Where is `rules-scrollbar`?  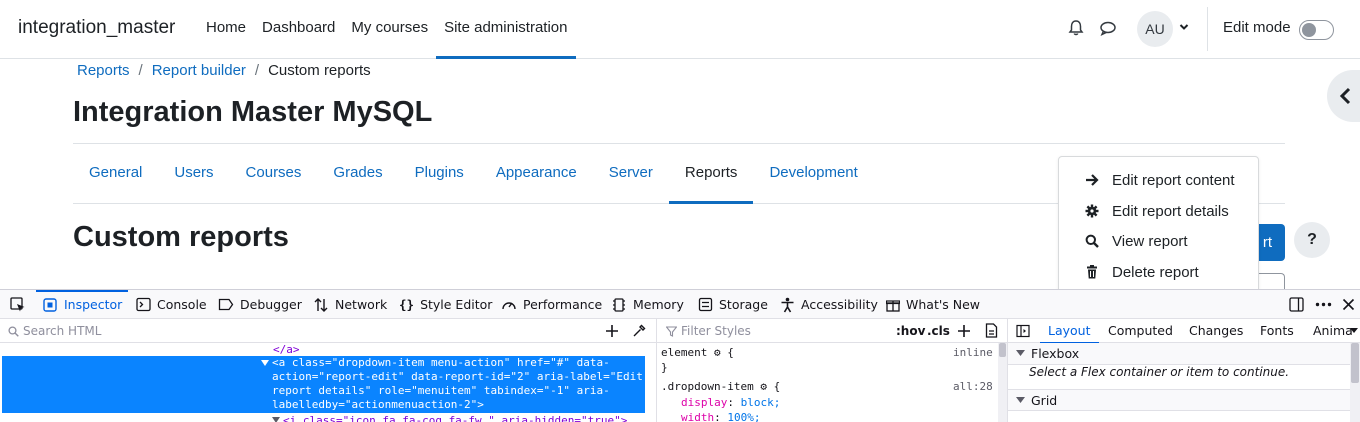 rules-scrollbar is located at coordinates (1002, 382).